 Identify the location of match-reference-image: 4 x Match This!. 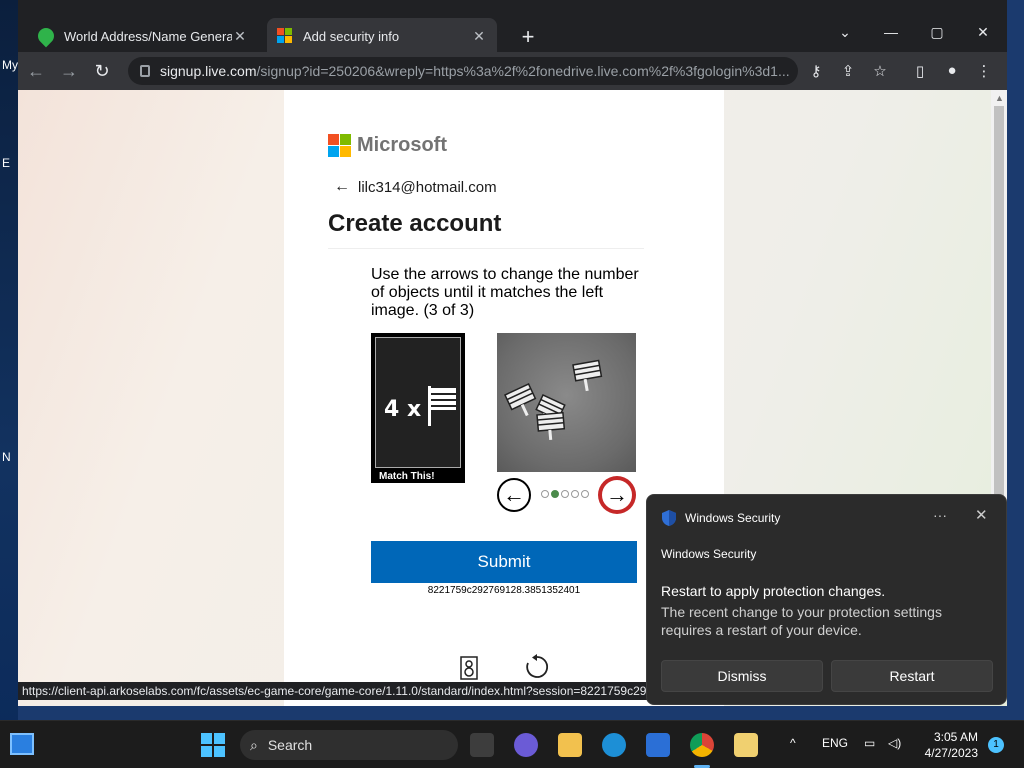
(418, 408).